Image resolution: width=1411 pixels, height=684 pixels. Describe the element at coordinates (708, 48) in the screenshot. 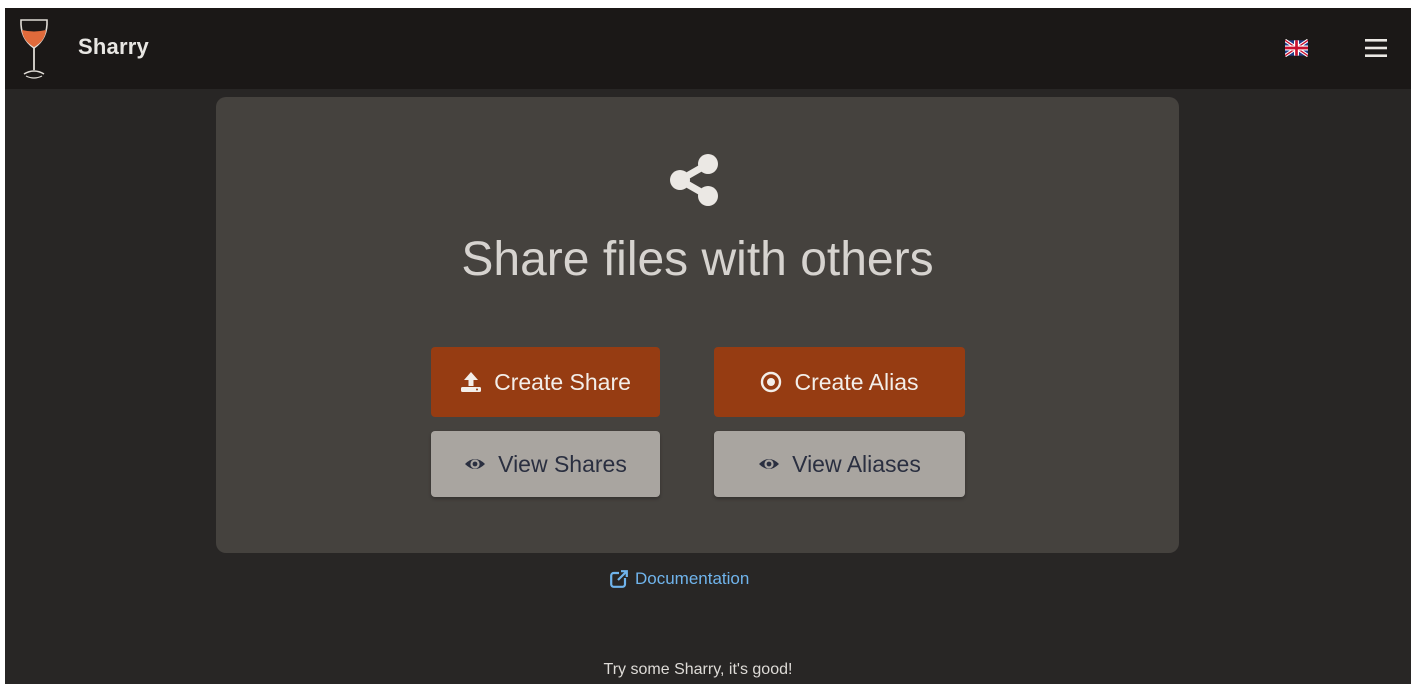

I see `top-bar: Sharry` at that location.